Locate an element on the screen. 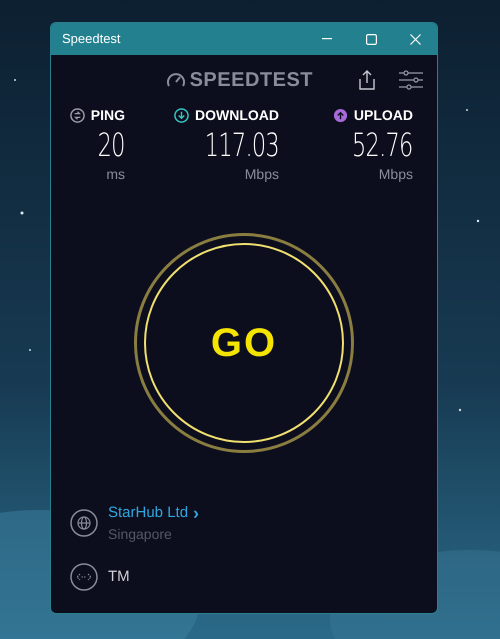 This screenshot has width=500, height=639. server-name: StarHub Ltd is located at coordinates (148, 512).